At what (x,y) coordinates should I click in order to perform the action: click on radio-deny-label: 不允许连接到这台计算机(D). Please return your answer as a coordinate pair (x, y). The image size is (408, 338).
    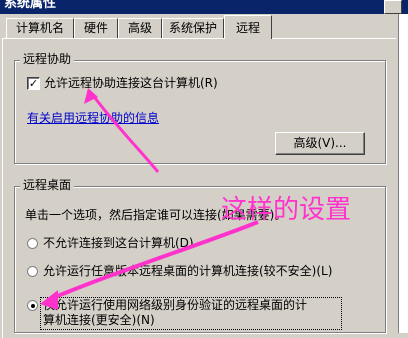
    Looking at the image, I should click on (118, 243).